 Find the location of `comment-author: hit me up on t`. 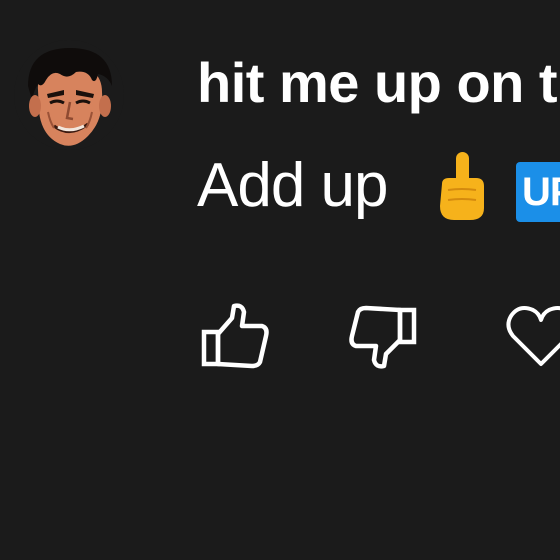

comment-author: hit me up on t is located at coordinates (377, 83).